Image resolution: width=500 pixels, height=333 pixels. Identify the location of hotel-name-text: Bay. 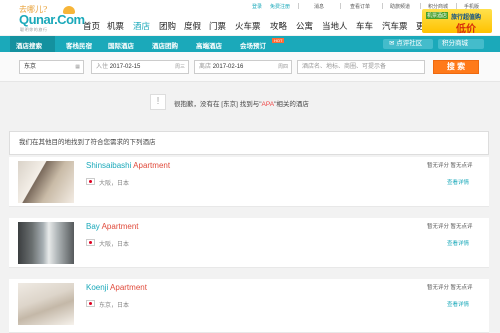
(93, 226).